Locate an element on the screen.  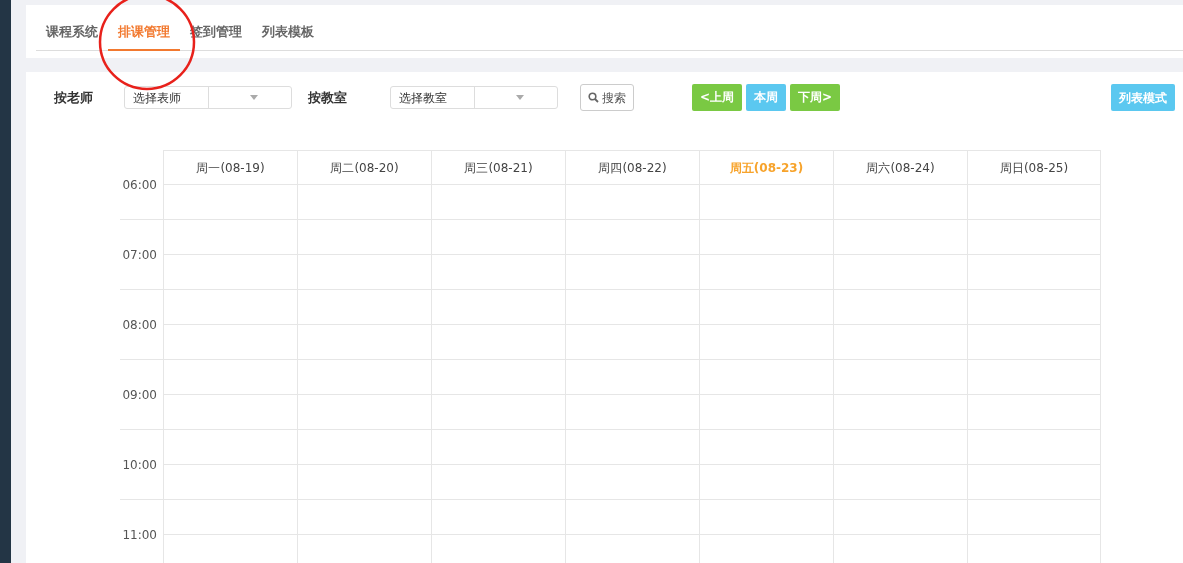
day-header: 周六(08-24) is located at coordinates (900, 167).